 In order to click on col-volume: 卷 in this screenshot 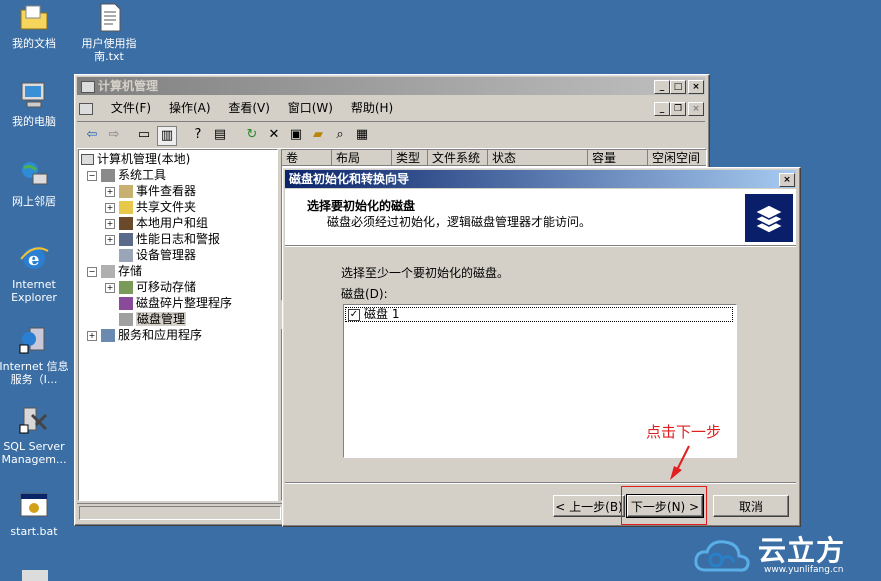, I will do `click(307, 158)`.